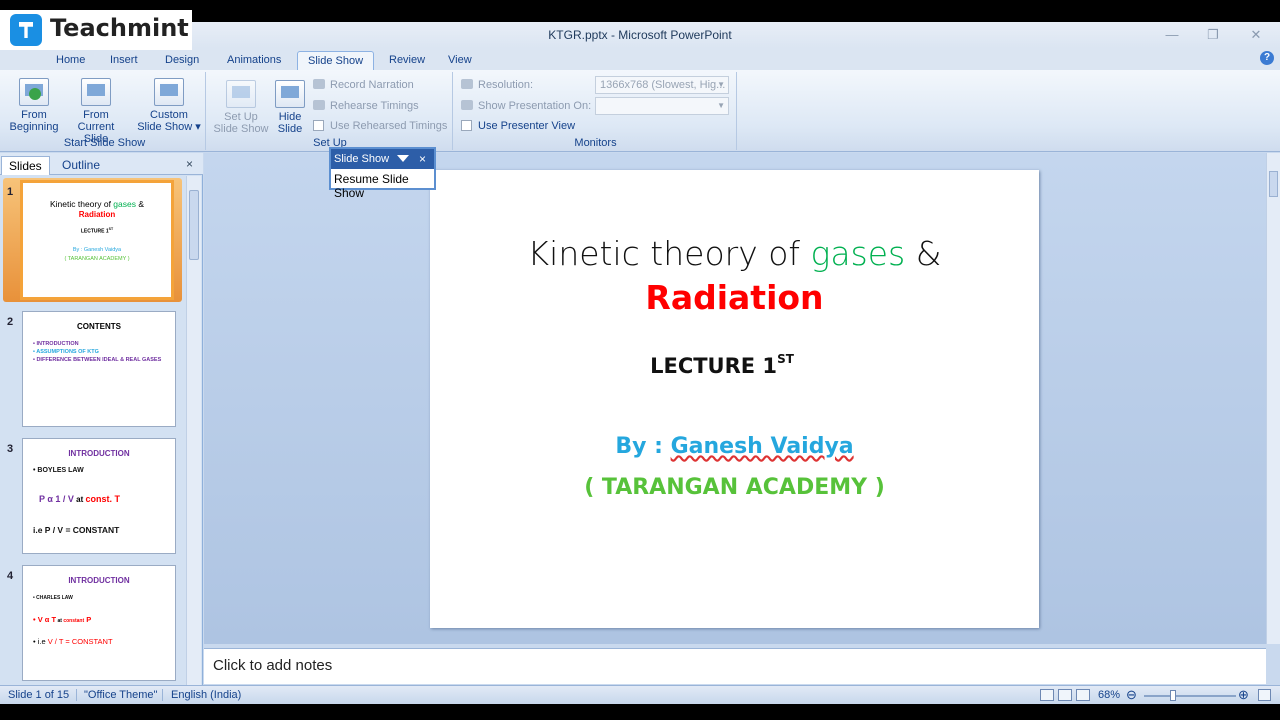  What do you see at coordinates (1267, 58) in the screenshot?
I see `help-icon: ?` at bounding box center [1267, 58].